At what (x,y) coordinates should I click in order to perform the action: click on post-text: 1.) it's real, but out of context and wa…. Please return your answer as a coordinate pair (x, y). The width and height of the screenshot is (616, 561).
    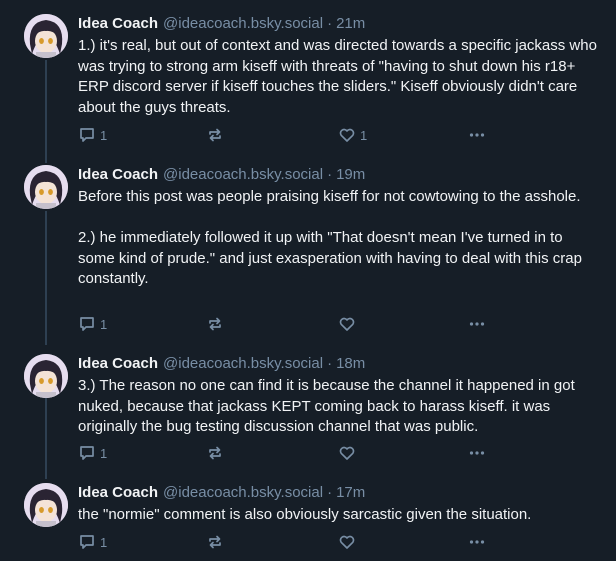
    Looking at the image, I should click on (340, 76).